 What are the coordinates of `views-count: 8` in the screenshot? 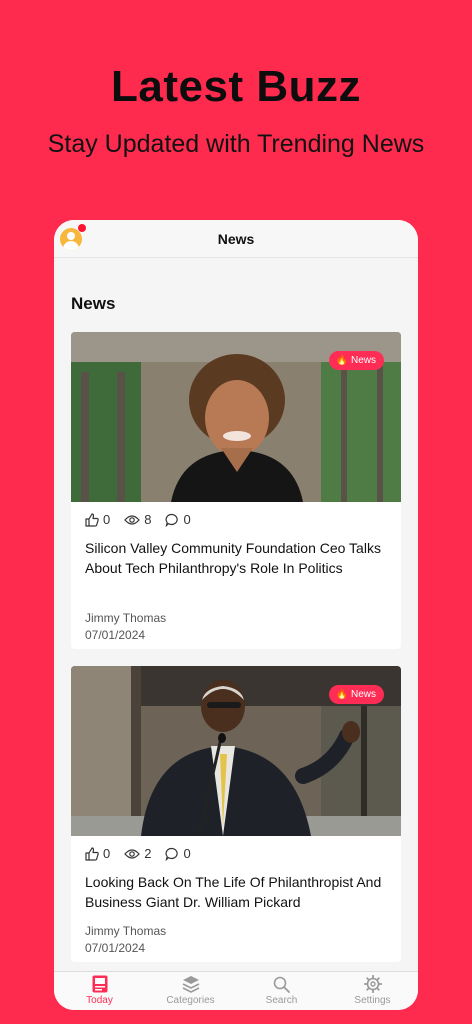 It's located at (137, 519).